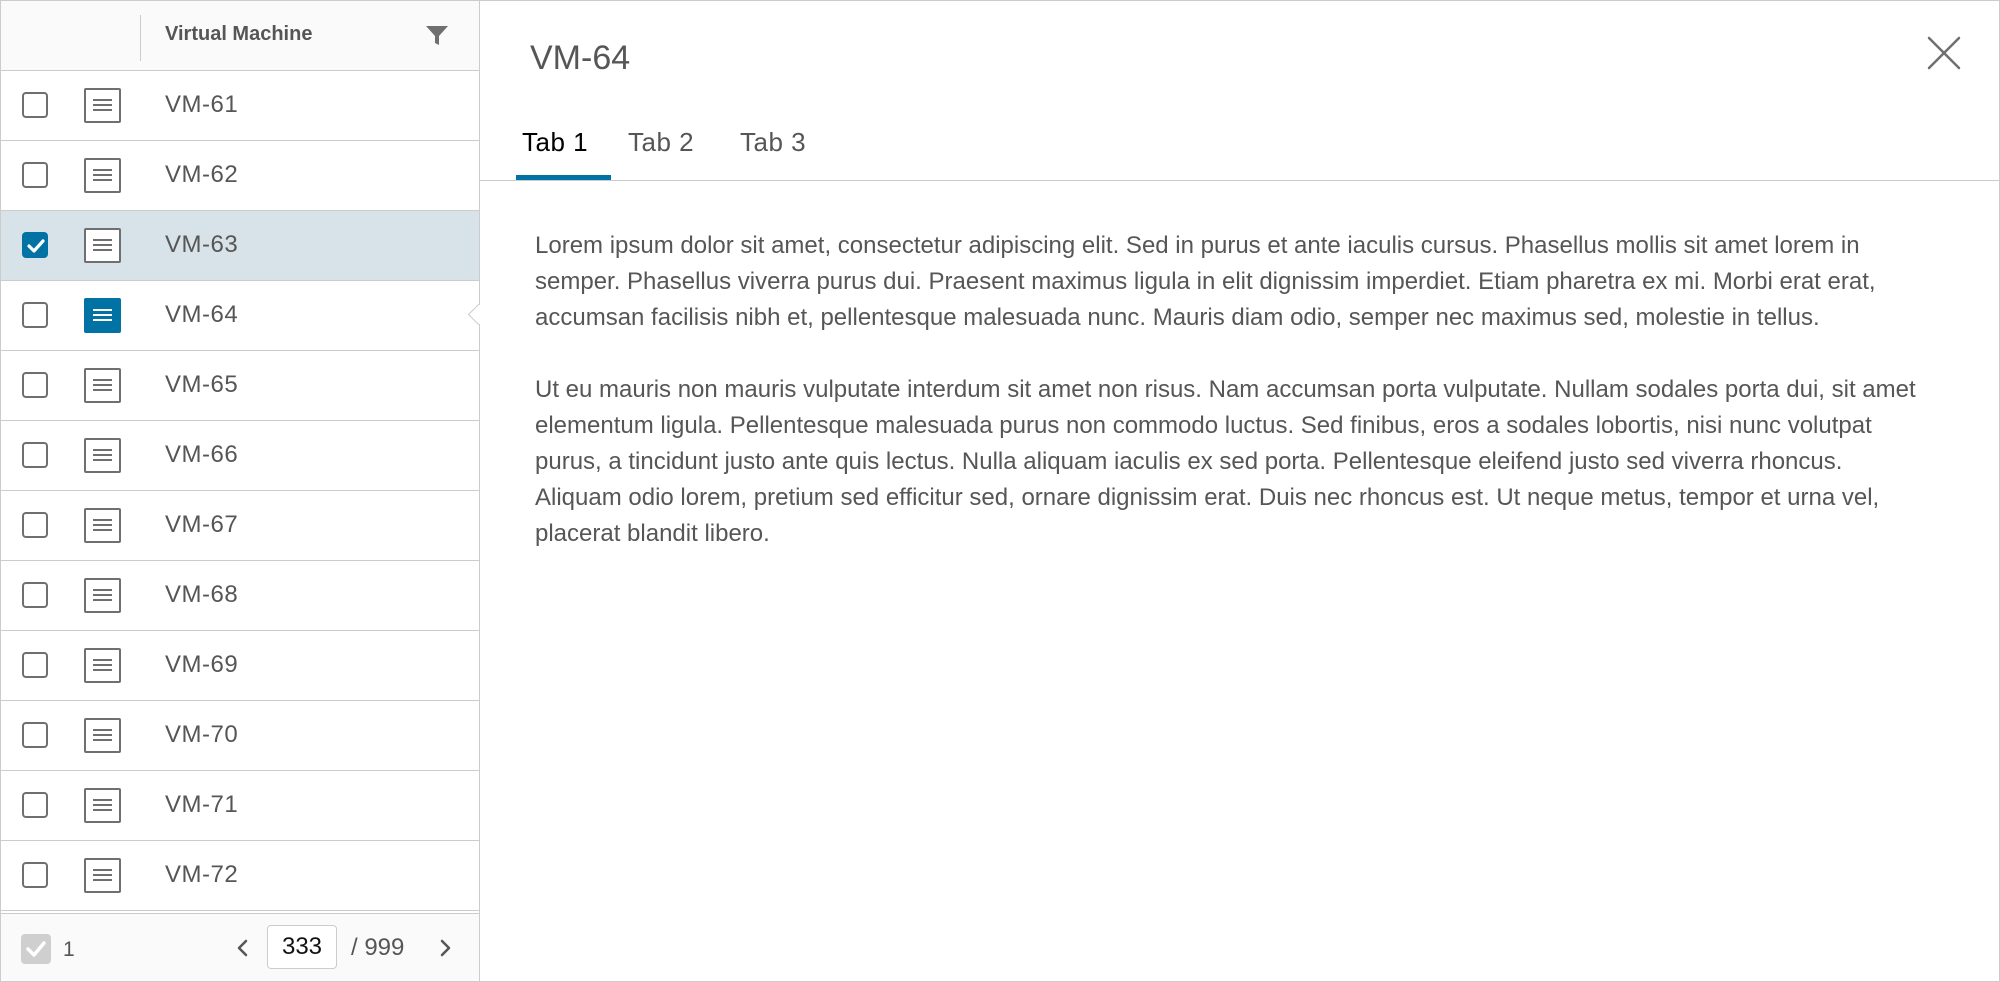 Image resolution: width=2000 pixels, height=982 pixels. Describe the element at coordinates (580, 58) in the screenshot. I see `detail-title: VM-64` at that location.